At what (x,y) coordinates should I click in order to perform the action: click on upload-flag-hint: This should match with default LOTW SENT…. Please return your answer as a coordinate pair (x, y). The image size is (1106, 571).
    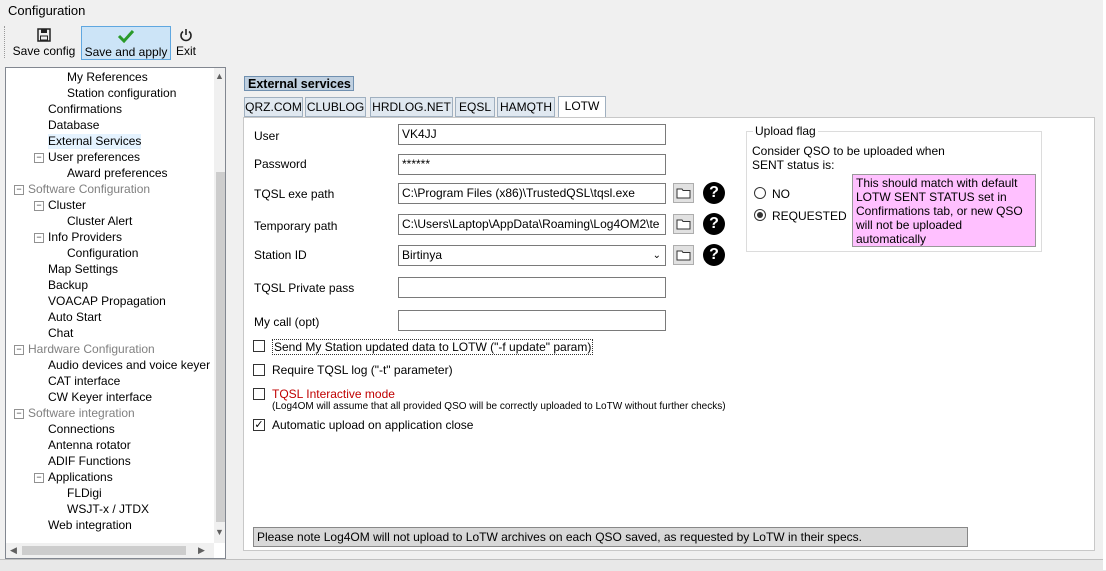
    Looking at the image, I should click on (944, 210).